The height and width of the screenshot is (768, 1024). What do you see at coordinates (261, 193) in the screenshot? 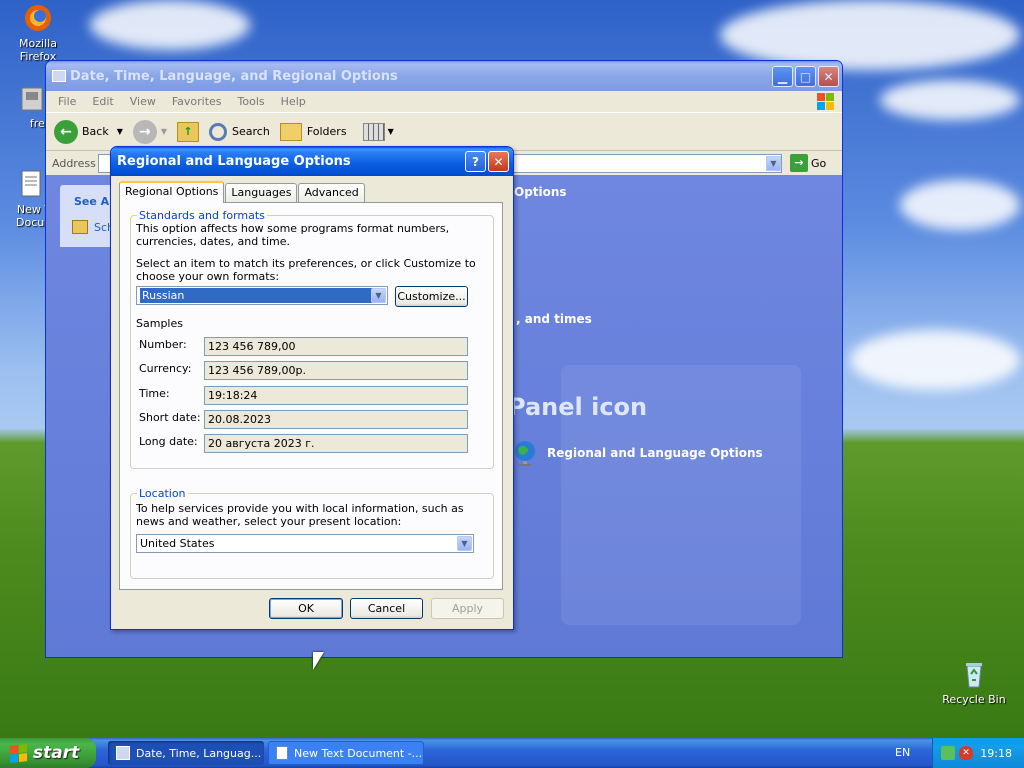
I see `tab-languages: Languages` at bounding box center [261, 193].